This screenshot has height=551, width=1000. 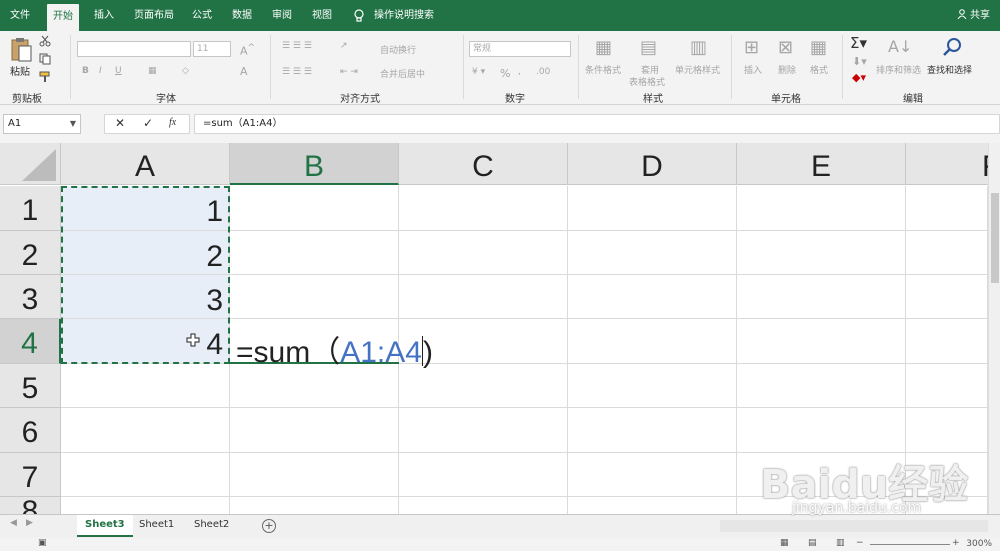 What do you see at coordinates (821, 253) in the screenshot?
I see `cell-e2` at bounding box center [821, 253].